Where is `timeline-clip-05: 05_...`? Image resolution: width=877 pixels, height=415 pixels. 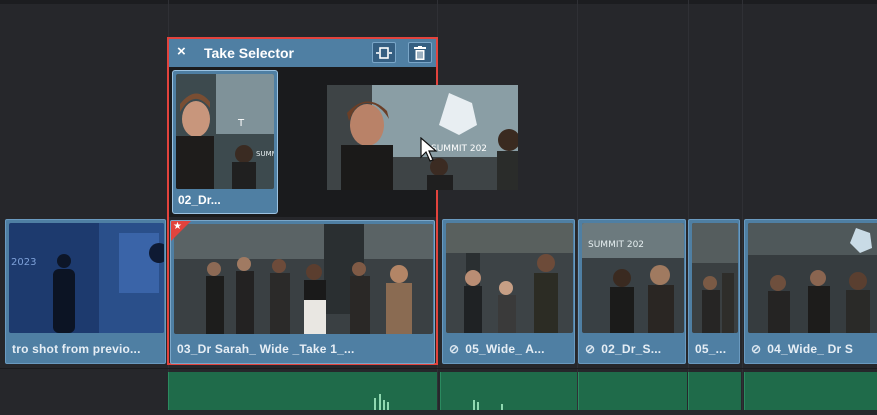 timeline-clip-05: 05_... is located at coordinates (714, 291).